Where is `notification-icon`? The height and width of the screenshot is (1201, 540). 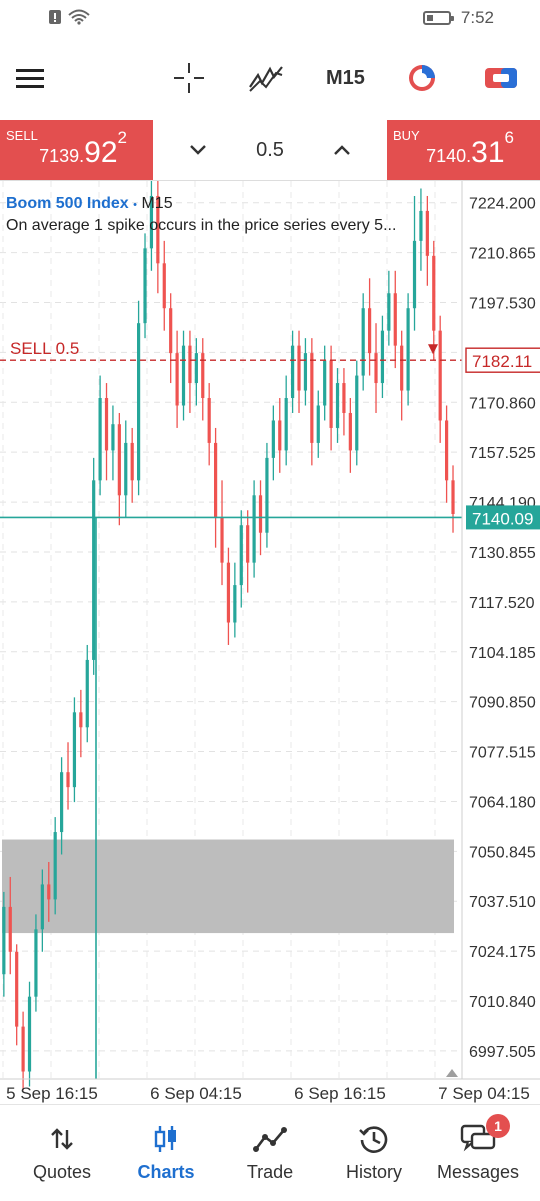
notification-icon is located at coordinates (55, 17).